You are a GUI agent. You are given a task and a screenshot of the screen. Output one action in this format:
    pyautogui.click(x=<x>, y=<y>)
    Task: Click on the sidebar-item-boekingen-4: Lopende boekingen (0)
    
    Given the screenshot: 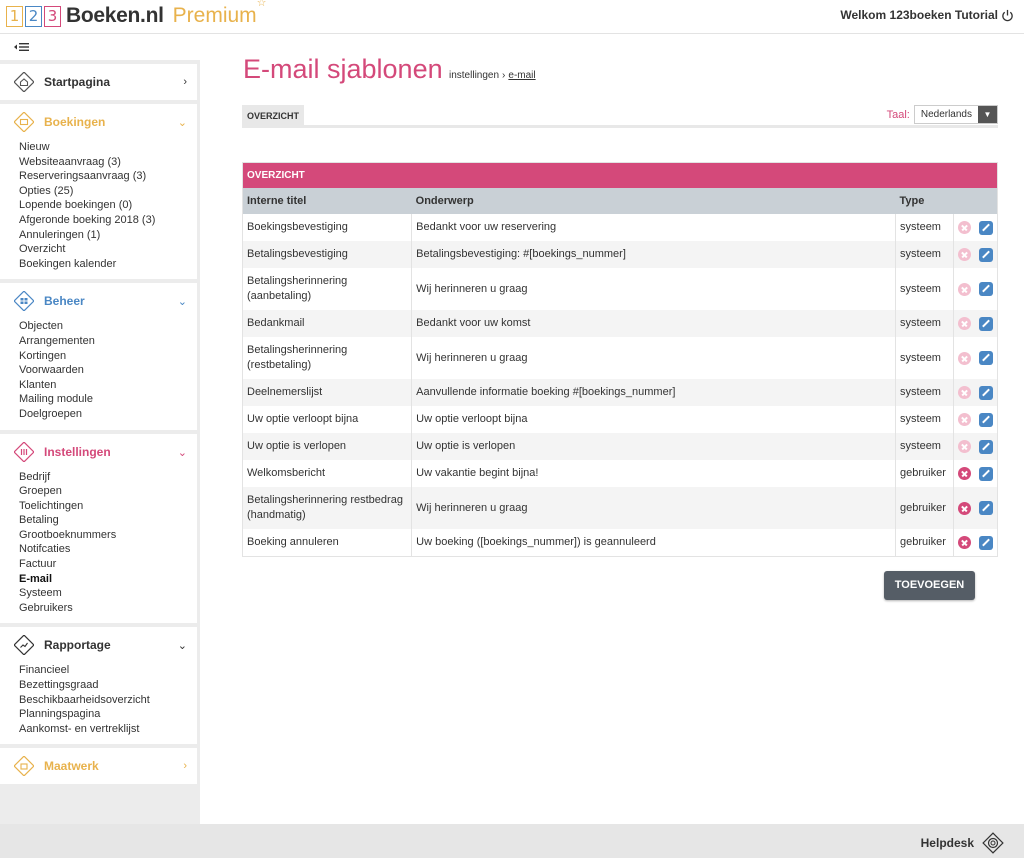 What is the action you would take?
    pyautogui.click(x=98, y=205)
    